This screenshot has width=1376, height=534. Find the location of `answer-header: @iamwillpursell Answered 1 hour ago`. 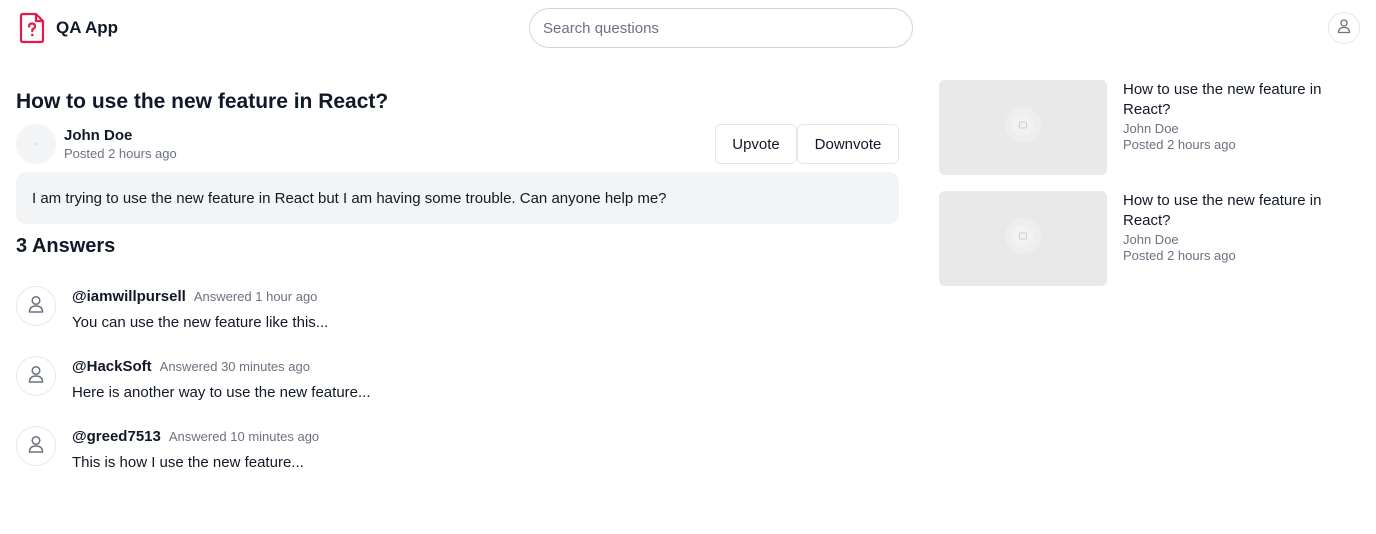

answer-header: @iamwillpursell Answered 1 hour ago is located at coordinates (194, 296).